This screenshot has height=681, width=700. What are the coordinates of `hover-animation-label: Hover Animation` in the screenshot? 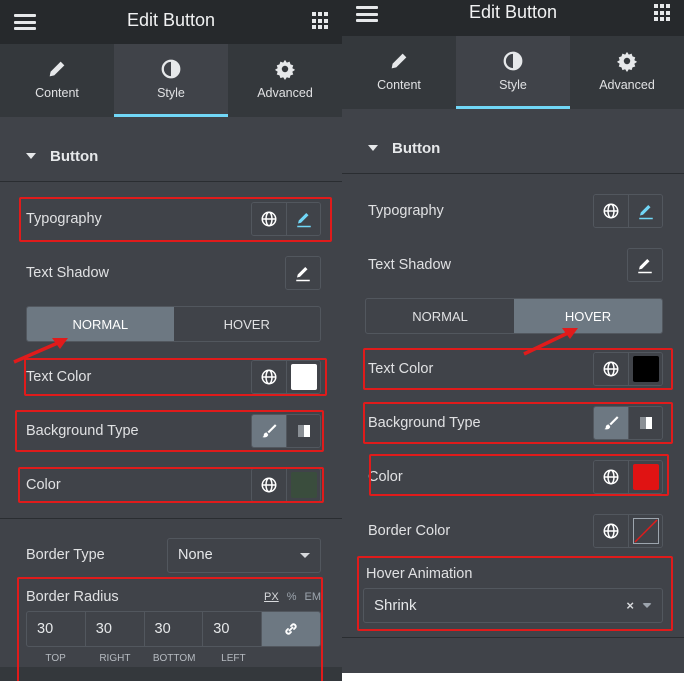 It's located at (419, 574).